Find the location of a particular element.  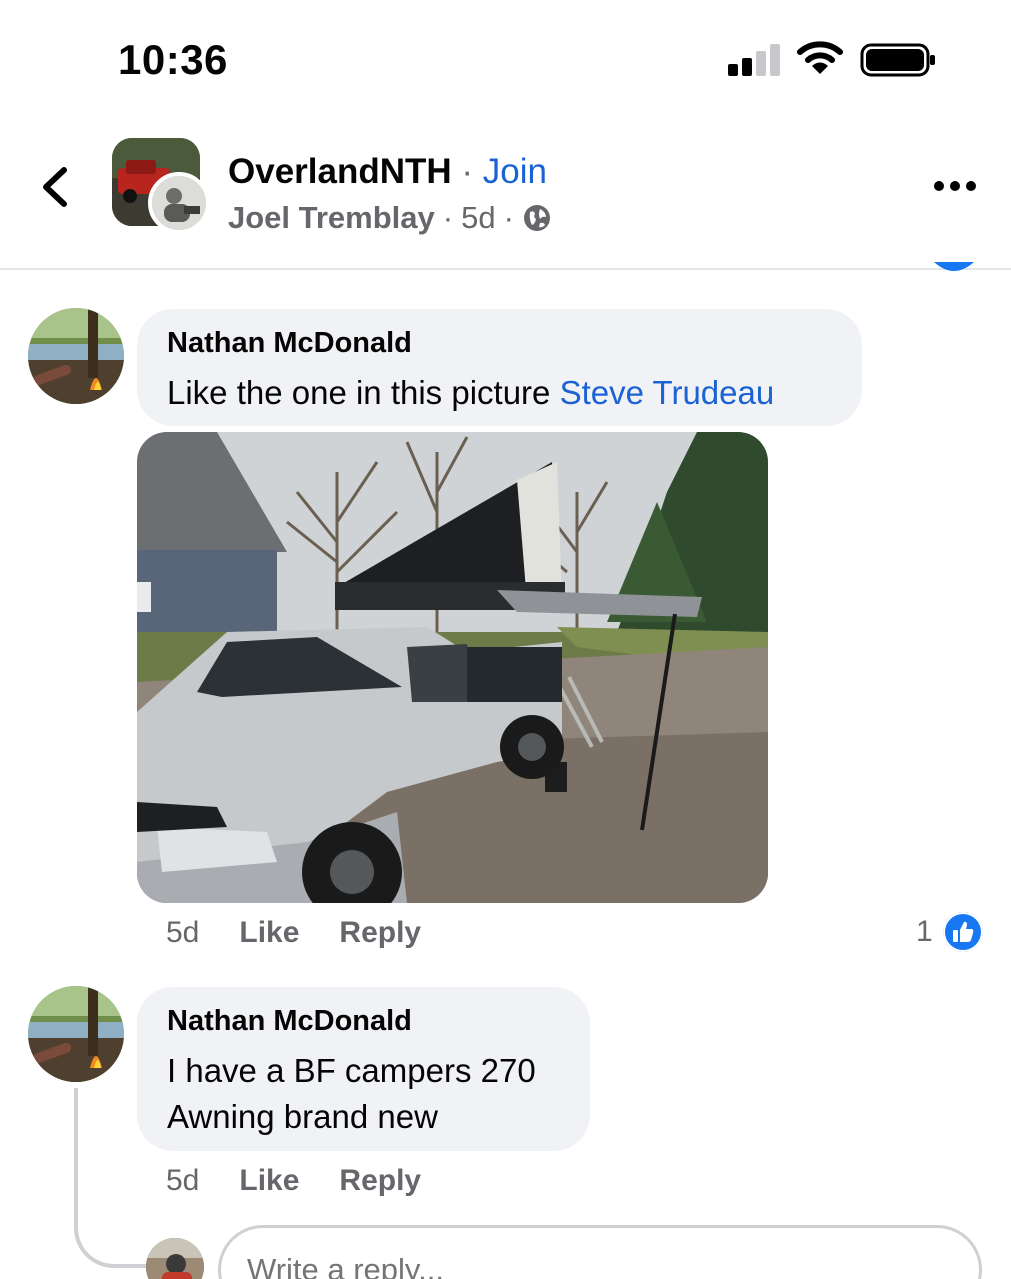

post-meta: Joel Tremblay · 5d · is located at coordinates (390, 218).